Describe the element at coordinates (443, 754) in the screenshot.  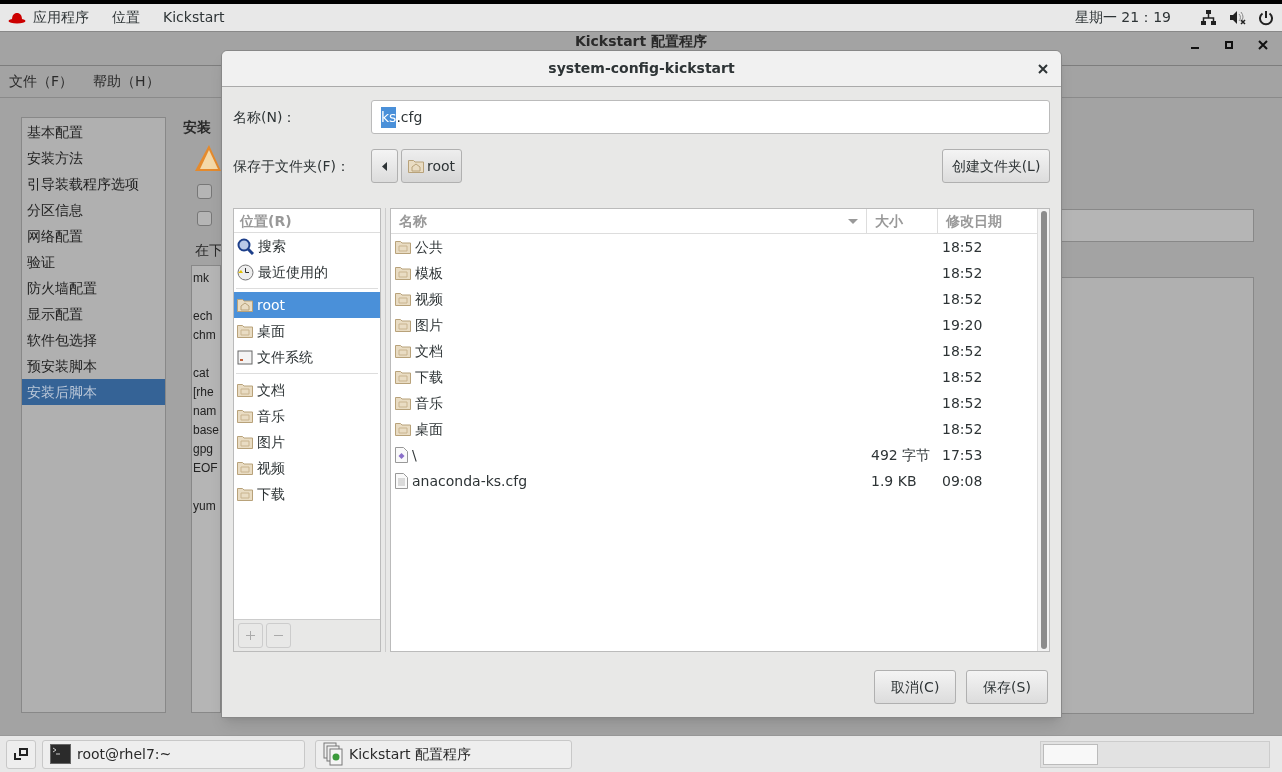
I see `taskbar-item: Kickstart 配置程序` at that location.